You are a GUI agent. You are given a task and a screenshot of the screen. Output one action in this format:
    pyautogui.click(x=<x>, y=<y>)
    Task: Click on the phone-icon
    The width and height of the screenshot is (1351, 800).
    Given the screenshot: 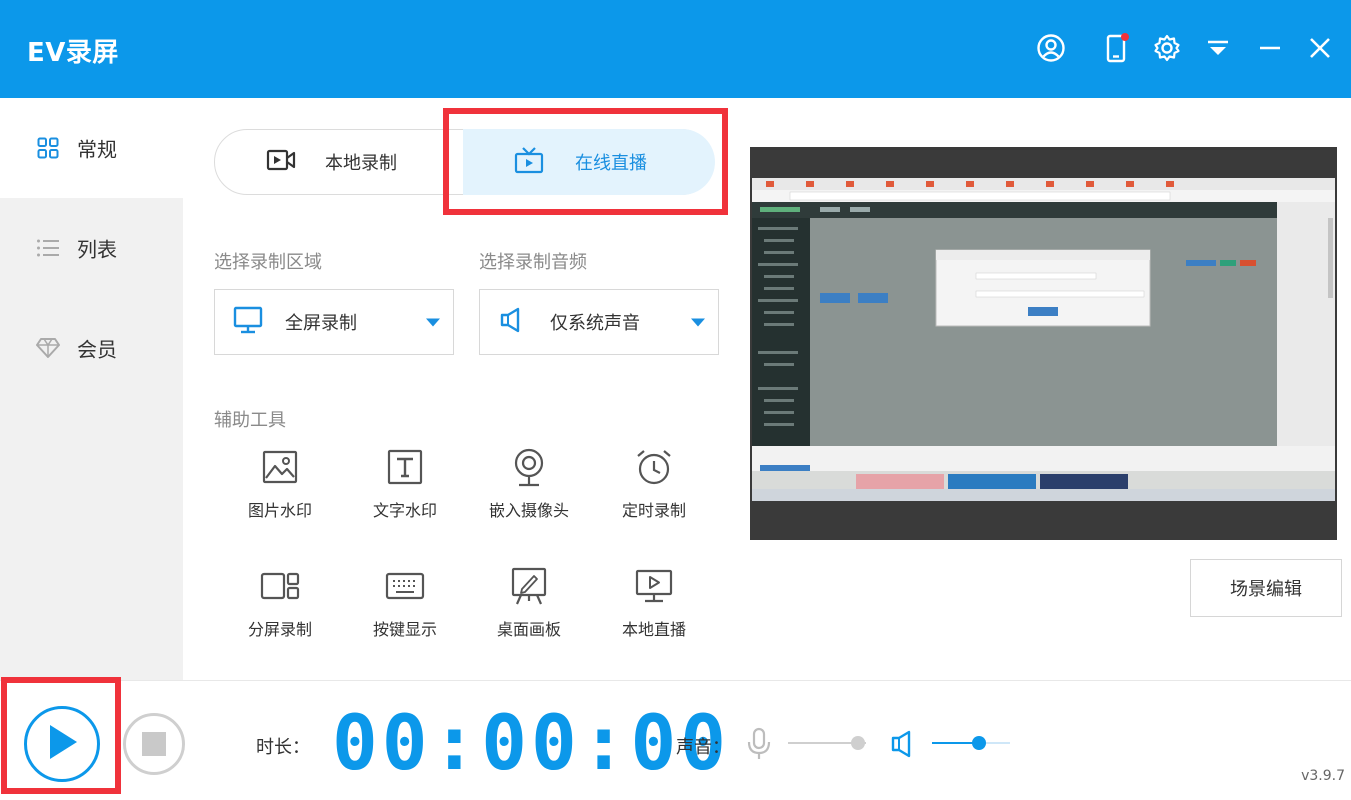 What is the action you would take?
    pyautogui.click(x=1116, y=48)
    